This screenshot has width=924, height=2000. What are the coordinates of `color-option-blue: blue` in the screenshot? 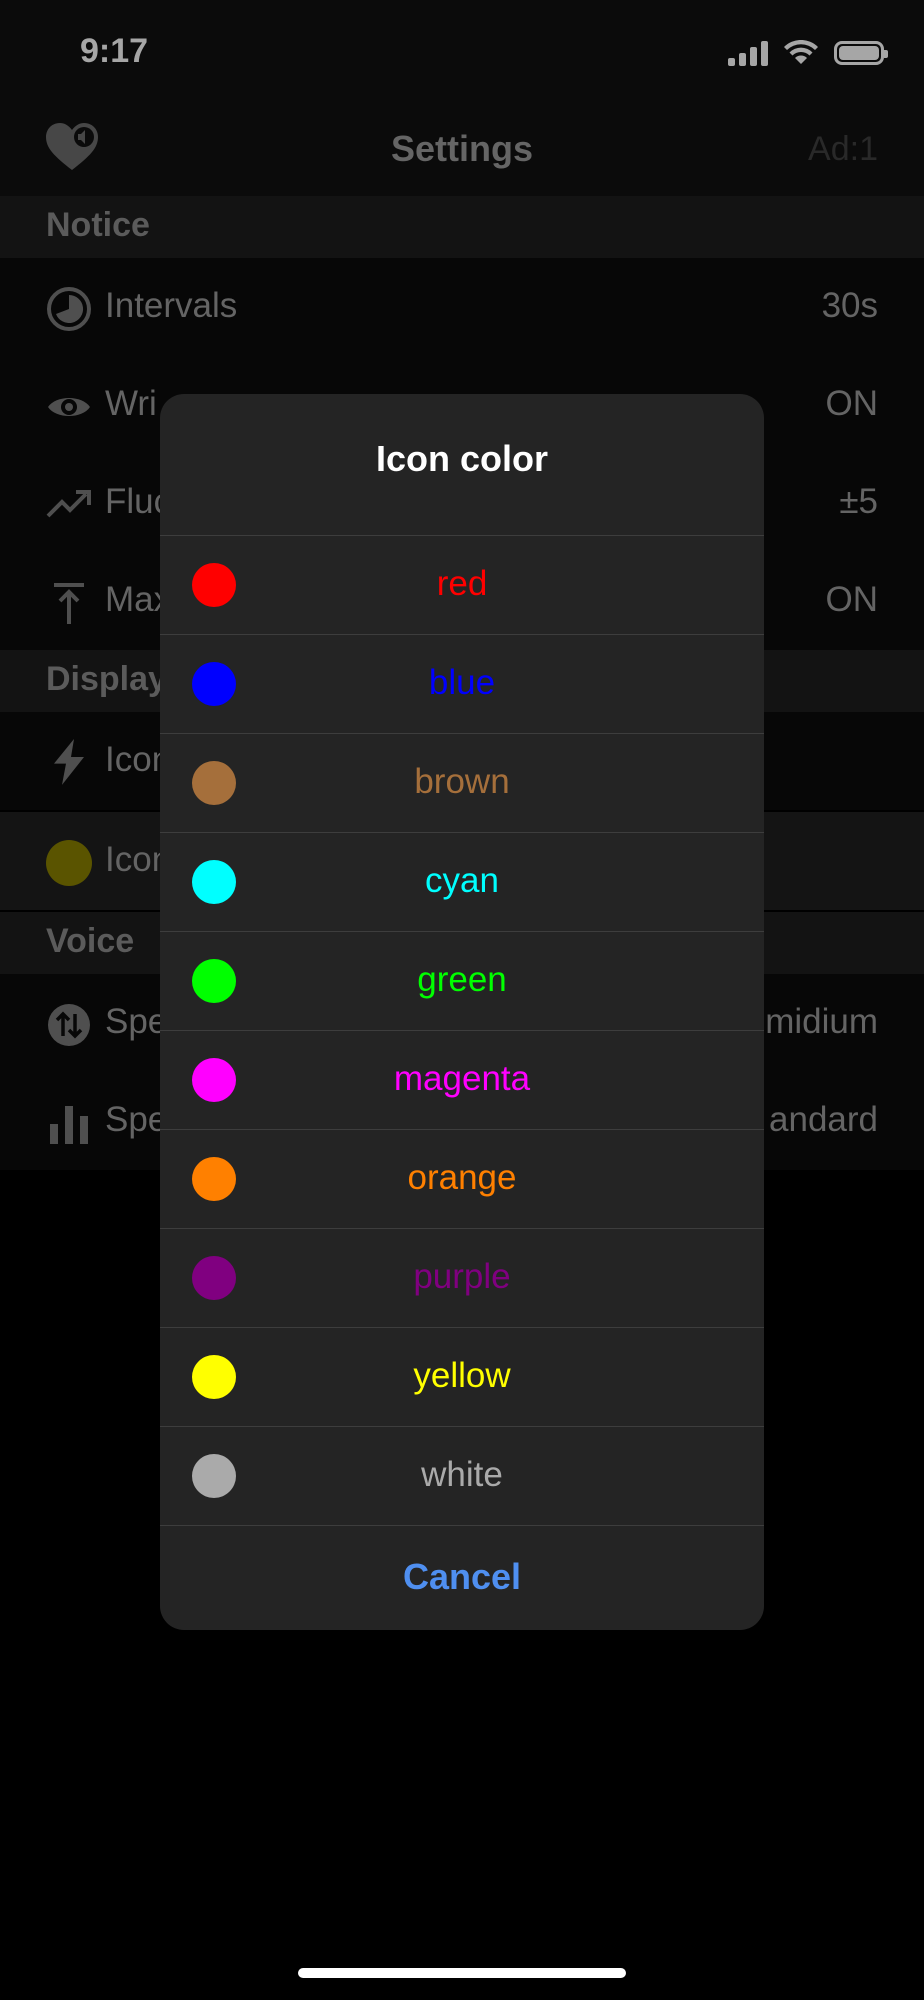 It's located at (462, 684).